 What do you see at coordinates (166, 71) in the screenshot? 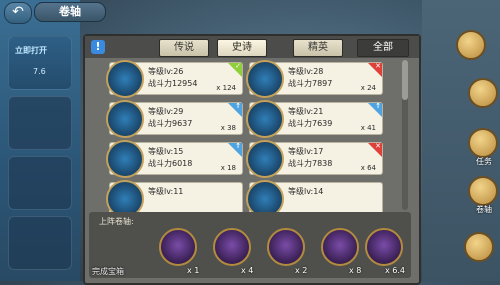
I see `card-level: 等级lv:26` at bounding box center [166, 71].